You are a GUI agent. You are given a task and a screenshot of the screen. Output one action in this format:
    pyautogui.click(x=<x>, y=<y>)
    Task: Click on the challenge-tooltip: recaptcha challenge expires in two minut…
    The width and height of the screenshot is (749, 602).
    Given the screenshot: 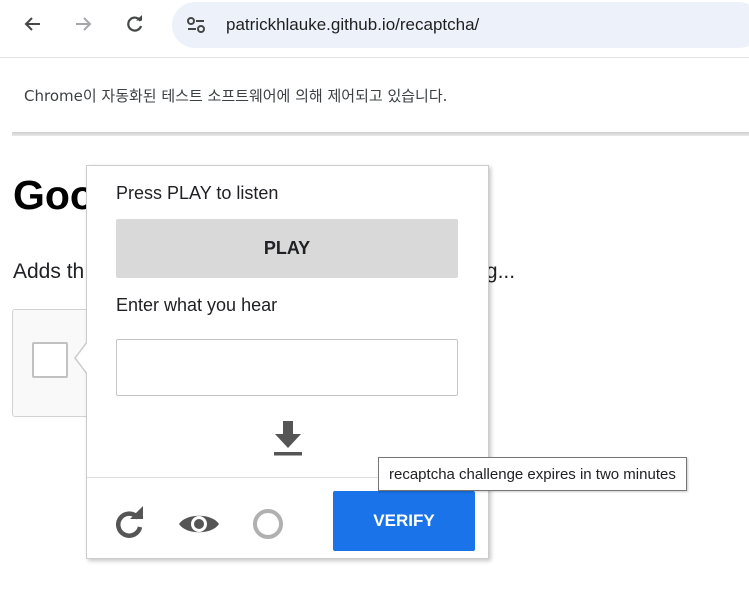 What is the action you would take?
    pyautogui.click(x=532, y=474)
    